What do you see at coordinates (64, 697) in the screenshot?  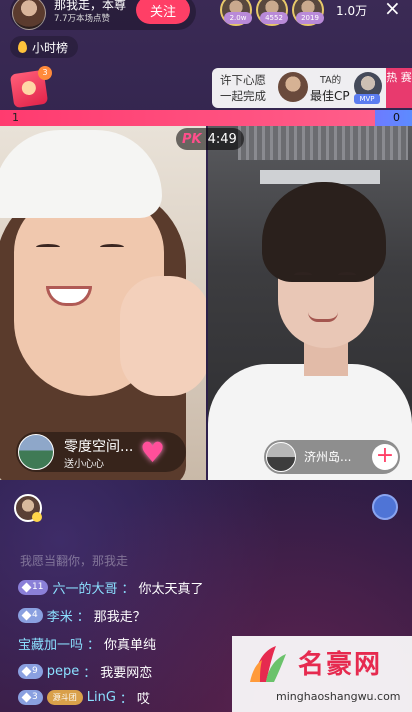 I see `fan-club-tag: 源斗团` at bounding box center [64, 697].